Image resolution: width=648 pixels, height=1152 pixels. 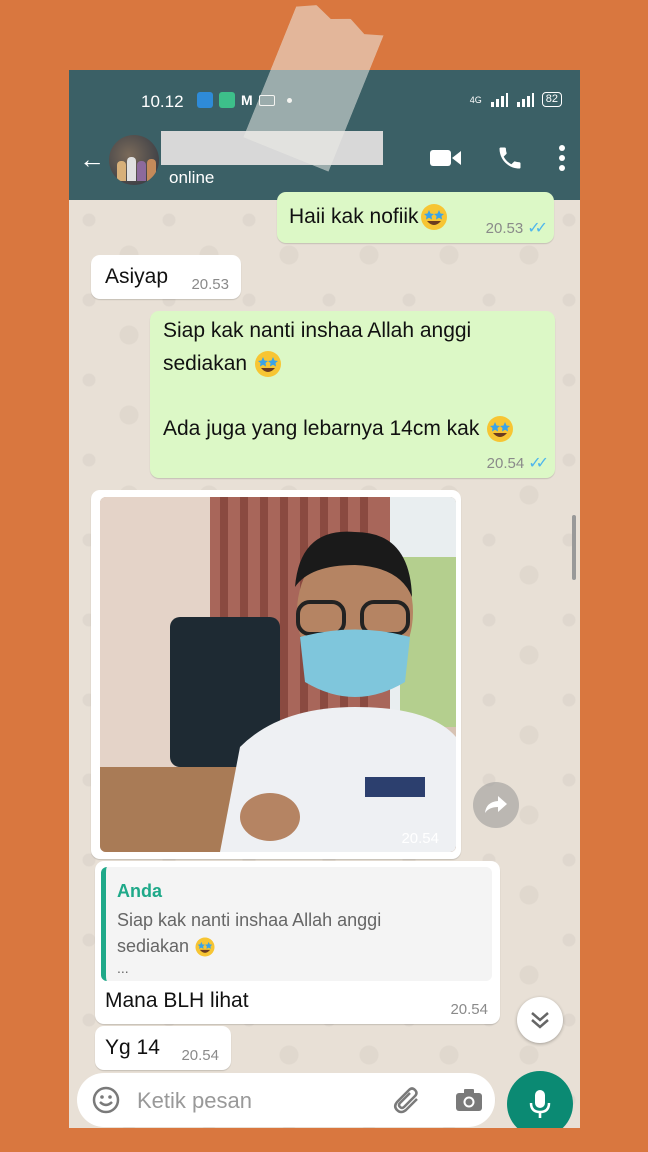 What do you see at coordinates (210, 284) in the screenshot?
I see `message-meta: 20.53` at bounding box center [210, 284].